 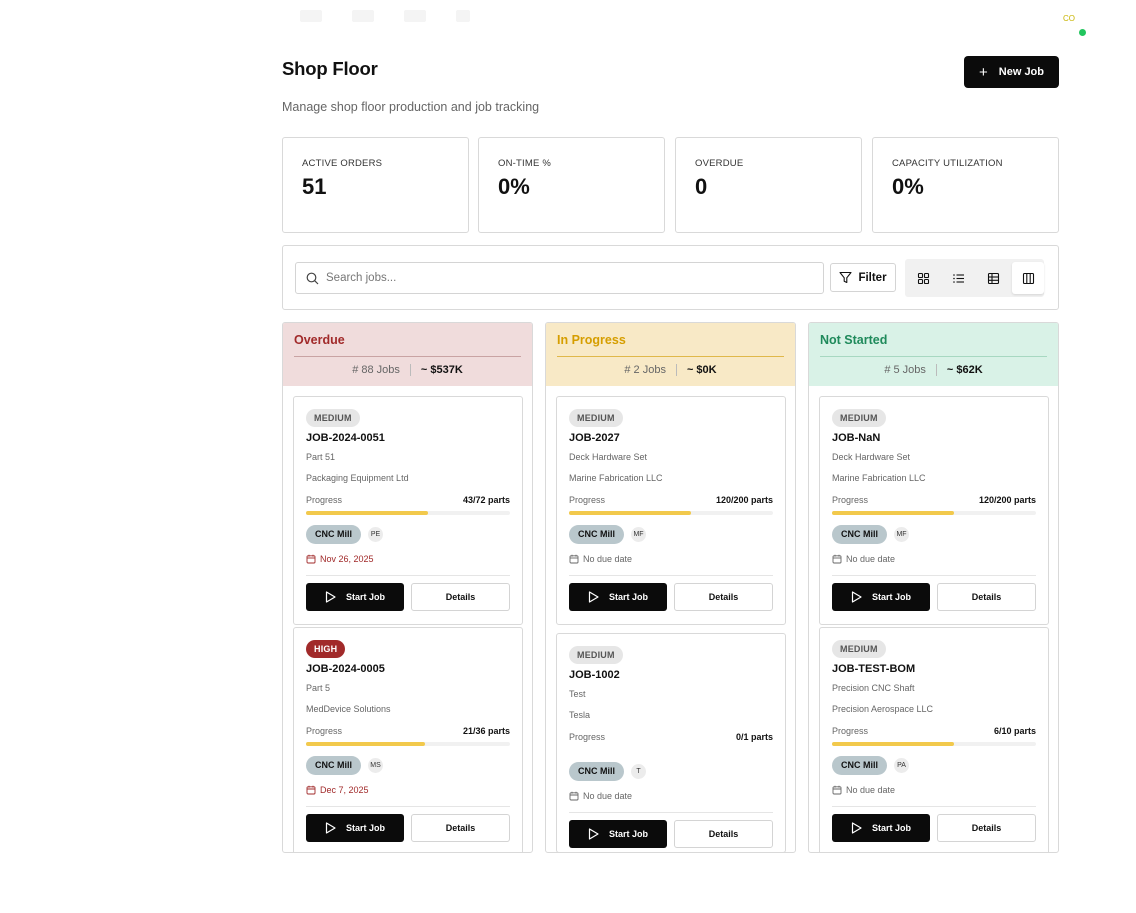 I want to click on column-job-count: # 2 Jobs, so click(x=645, y=370).